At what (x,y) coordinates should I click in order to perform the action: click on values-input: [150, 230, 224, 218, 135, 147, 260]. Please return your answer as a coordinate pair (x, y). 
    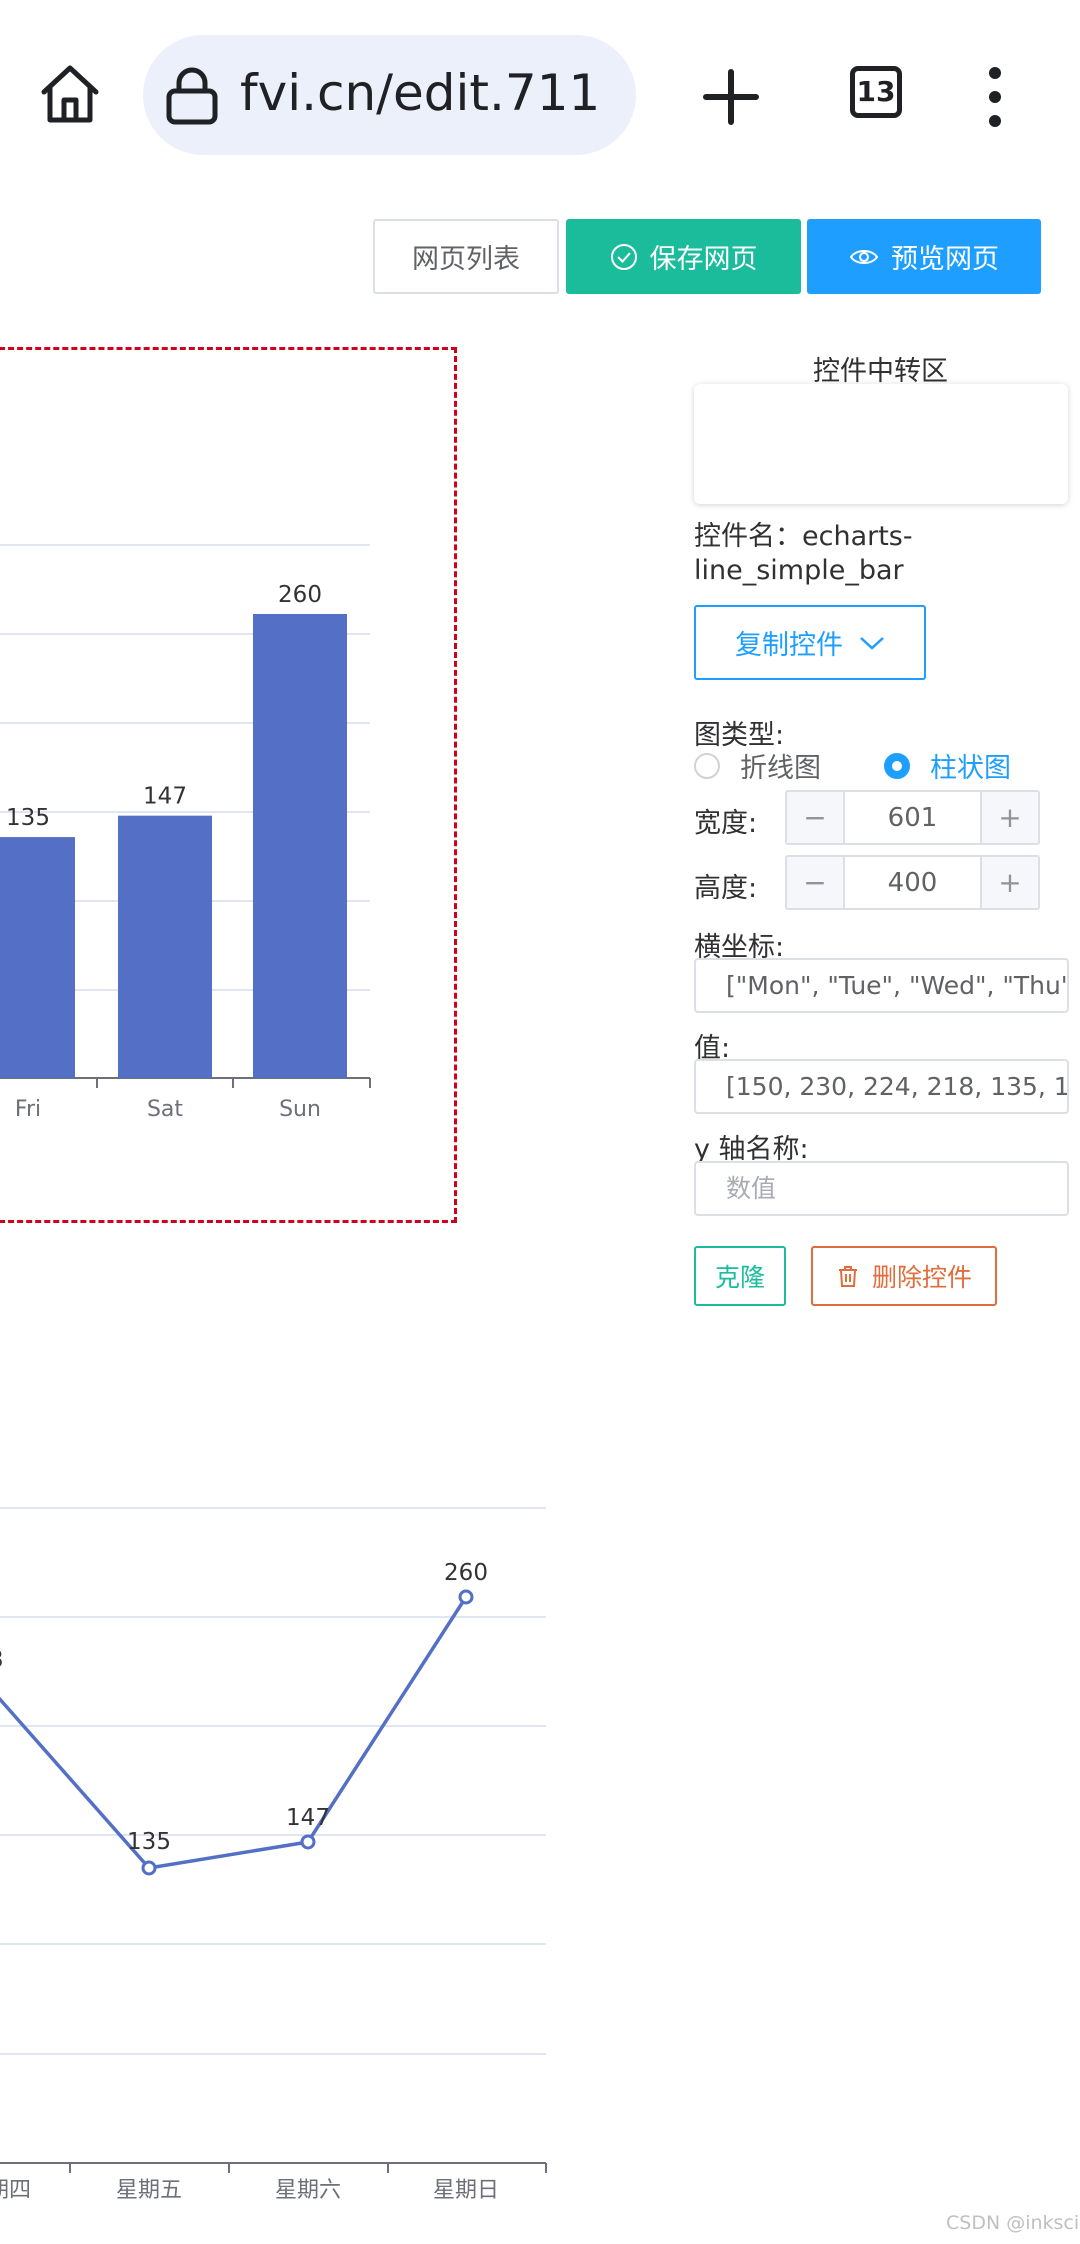
    Looking at the image, I should click on (881, 1086).